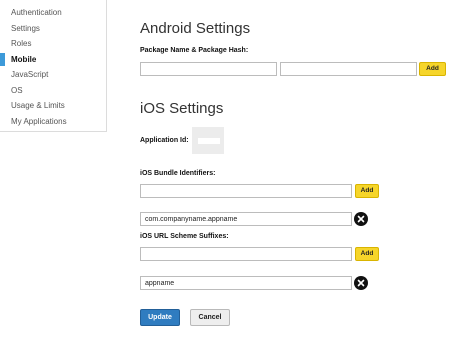  What do you see at coordinates (53, 13) in the screenshot?
I see `sidebar-item-authentication: Authentication` at bounding box center [53, 13].